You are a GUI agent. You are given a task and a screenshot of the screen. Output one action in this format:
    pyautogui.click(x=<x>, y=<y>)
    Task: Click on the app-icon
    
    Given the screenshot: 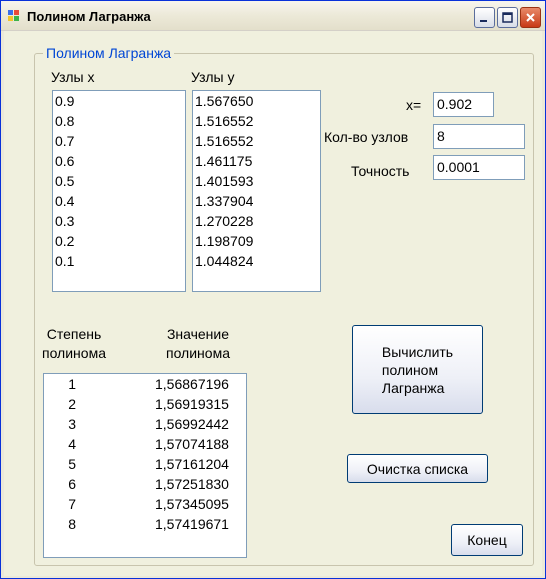 What is the action you would take?
    pyautogui.click(x=13, y=15)
    